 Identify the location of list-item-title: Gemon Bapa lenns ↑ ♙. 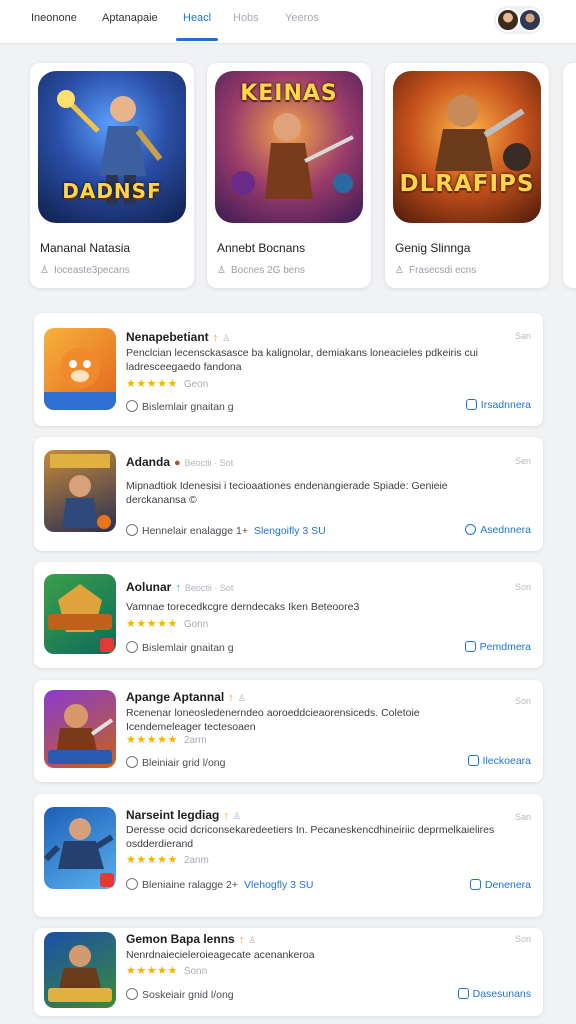
(191, 939).